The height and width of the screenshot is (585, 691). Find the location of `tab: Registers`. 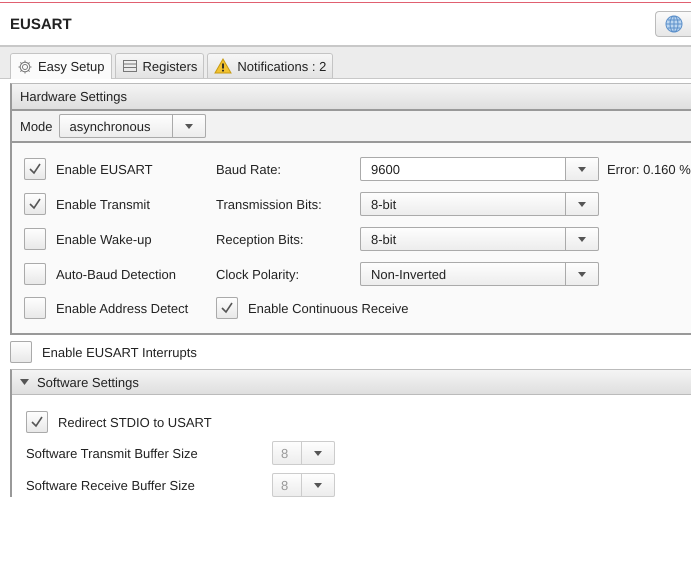

tab: Registers is located at coordinates (159, 65).